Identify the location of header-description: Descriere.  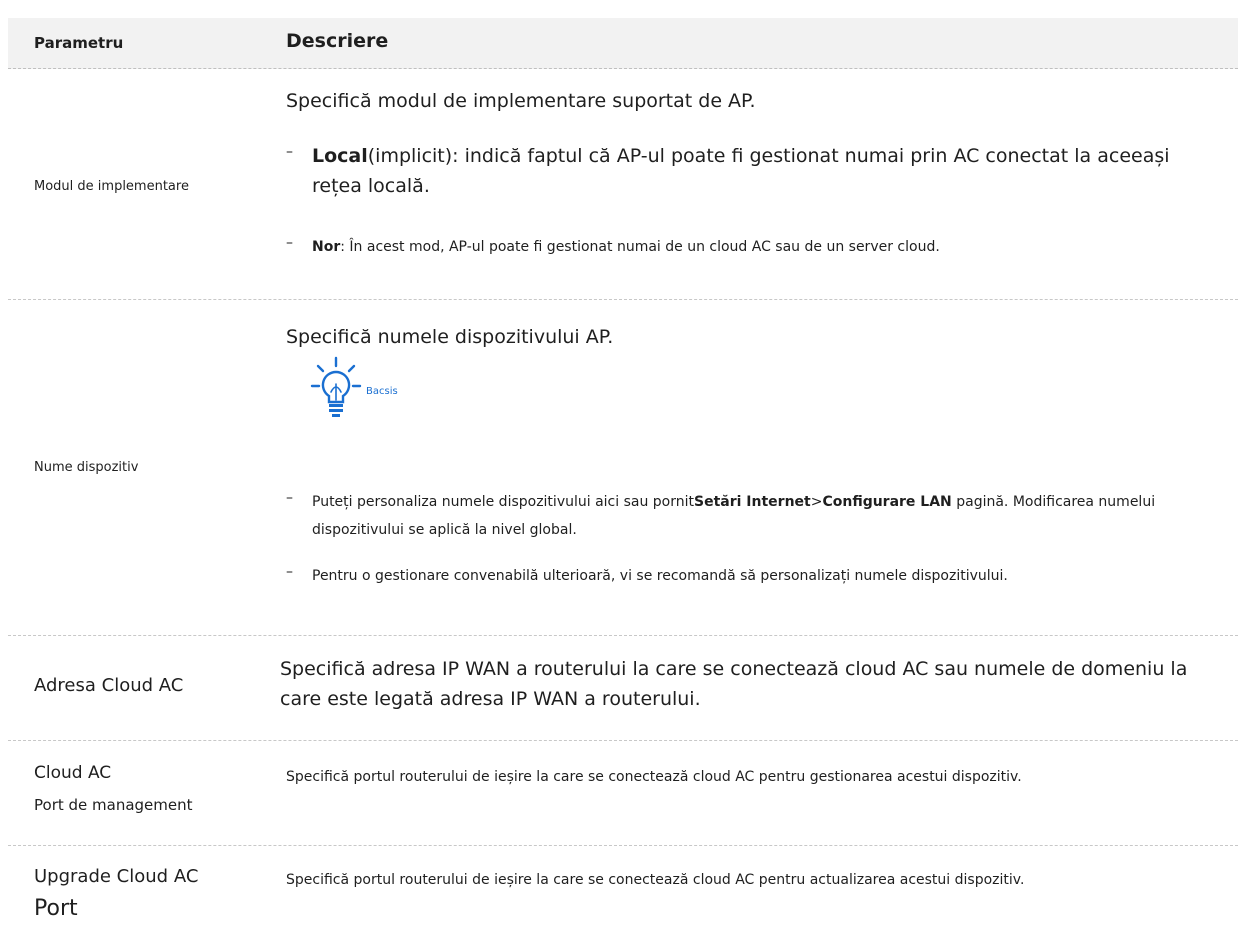
(337, 41).